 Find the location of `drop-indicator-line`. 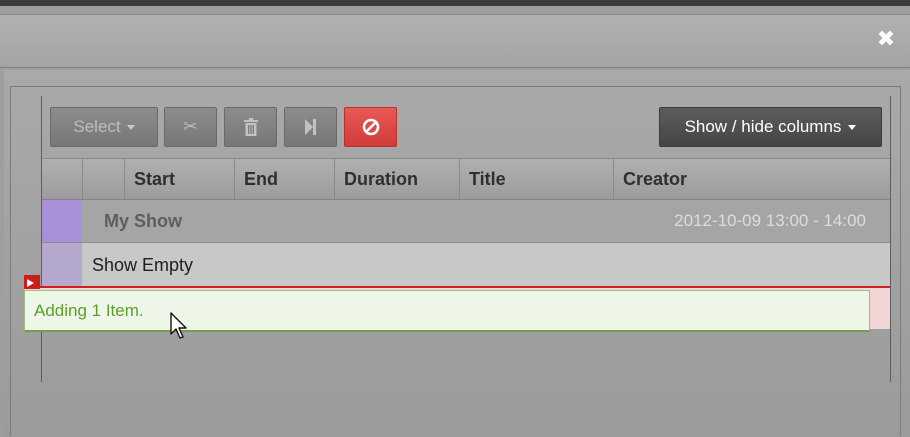

drop-indicator-line is located at coordinates (457, 287).